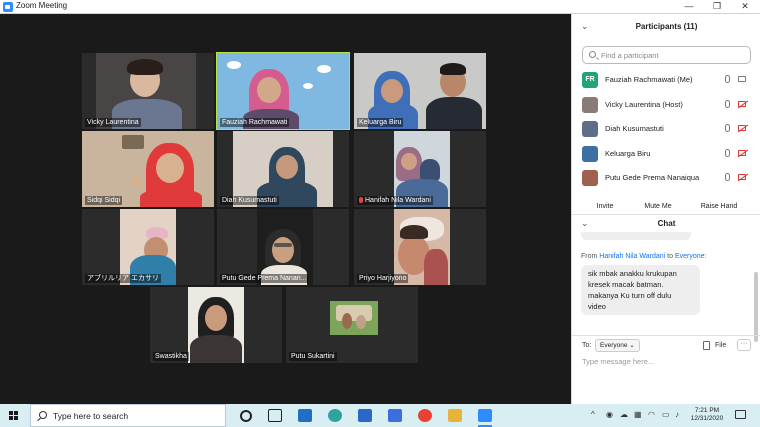 This screenshot has height=427, width=760. Describe the element at coordinates (593, 414) in the screenshot. I see `tray-up-arrow-icon: ^` at that location.